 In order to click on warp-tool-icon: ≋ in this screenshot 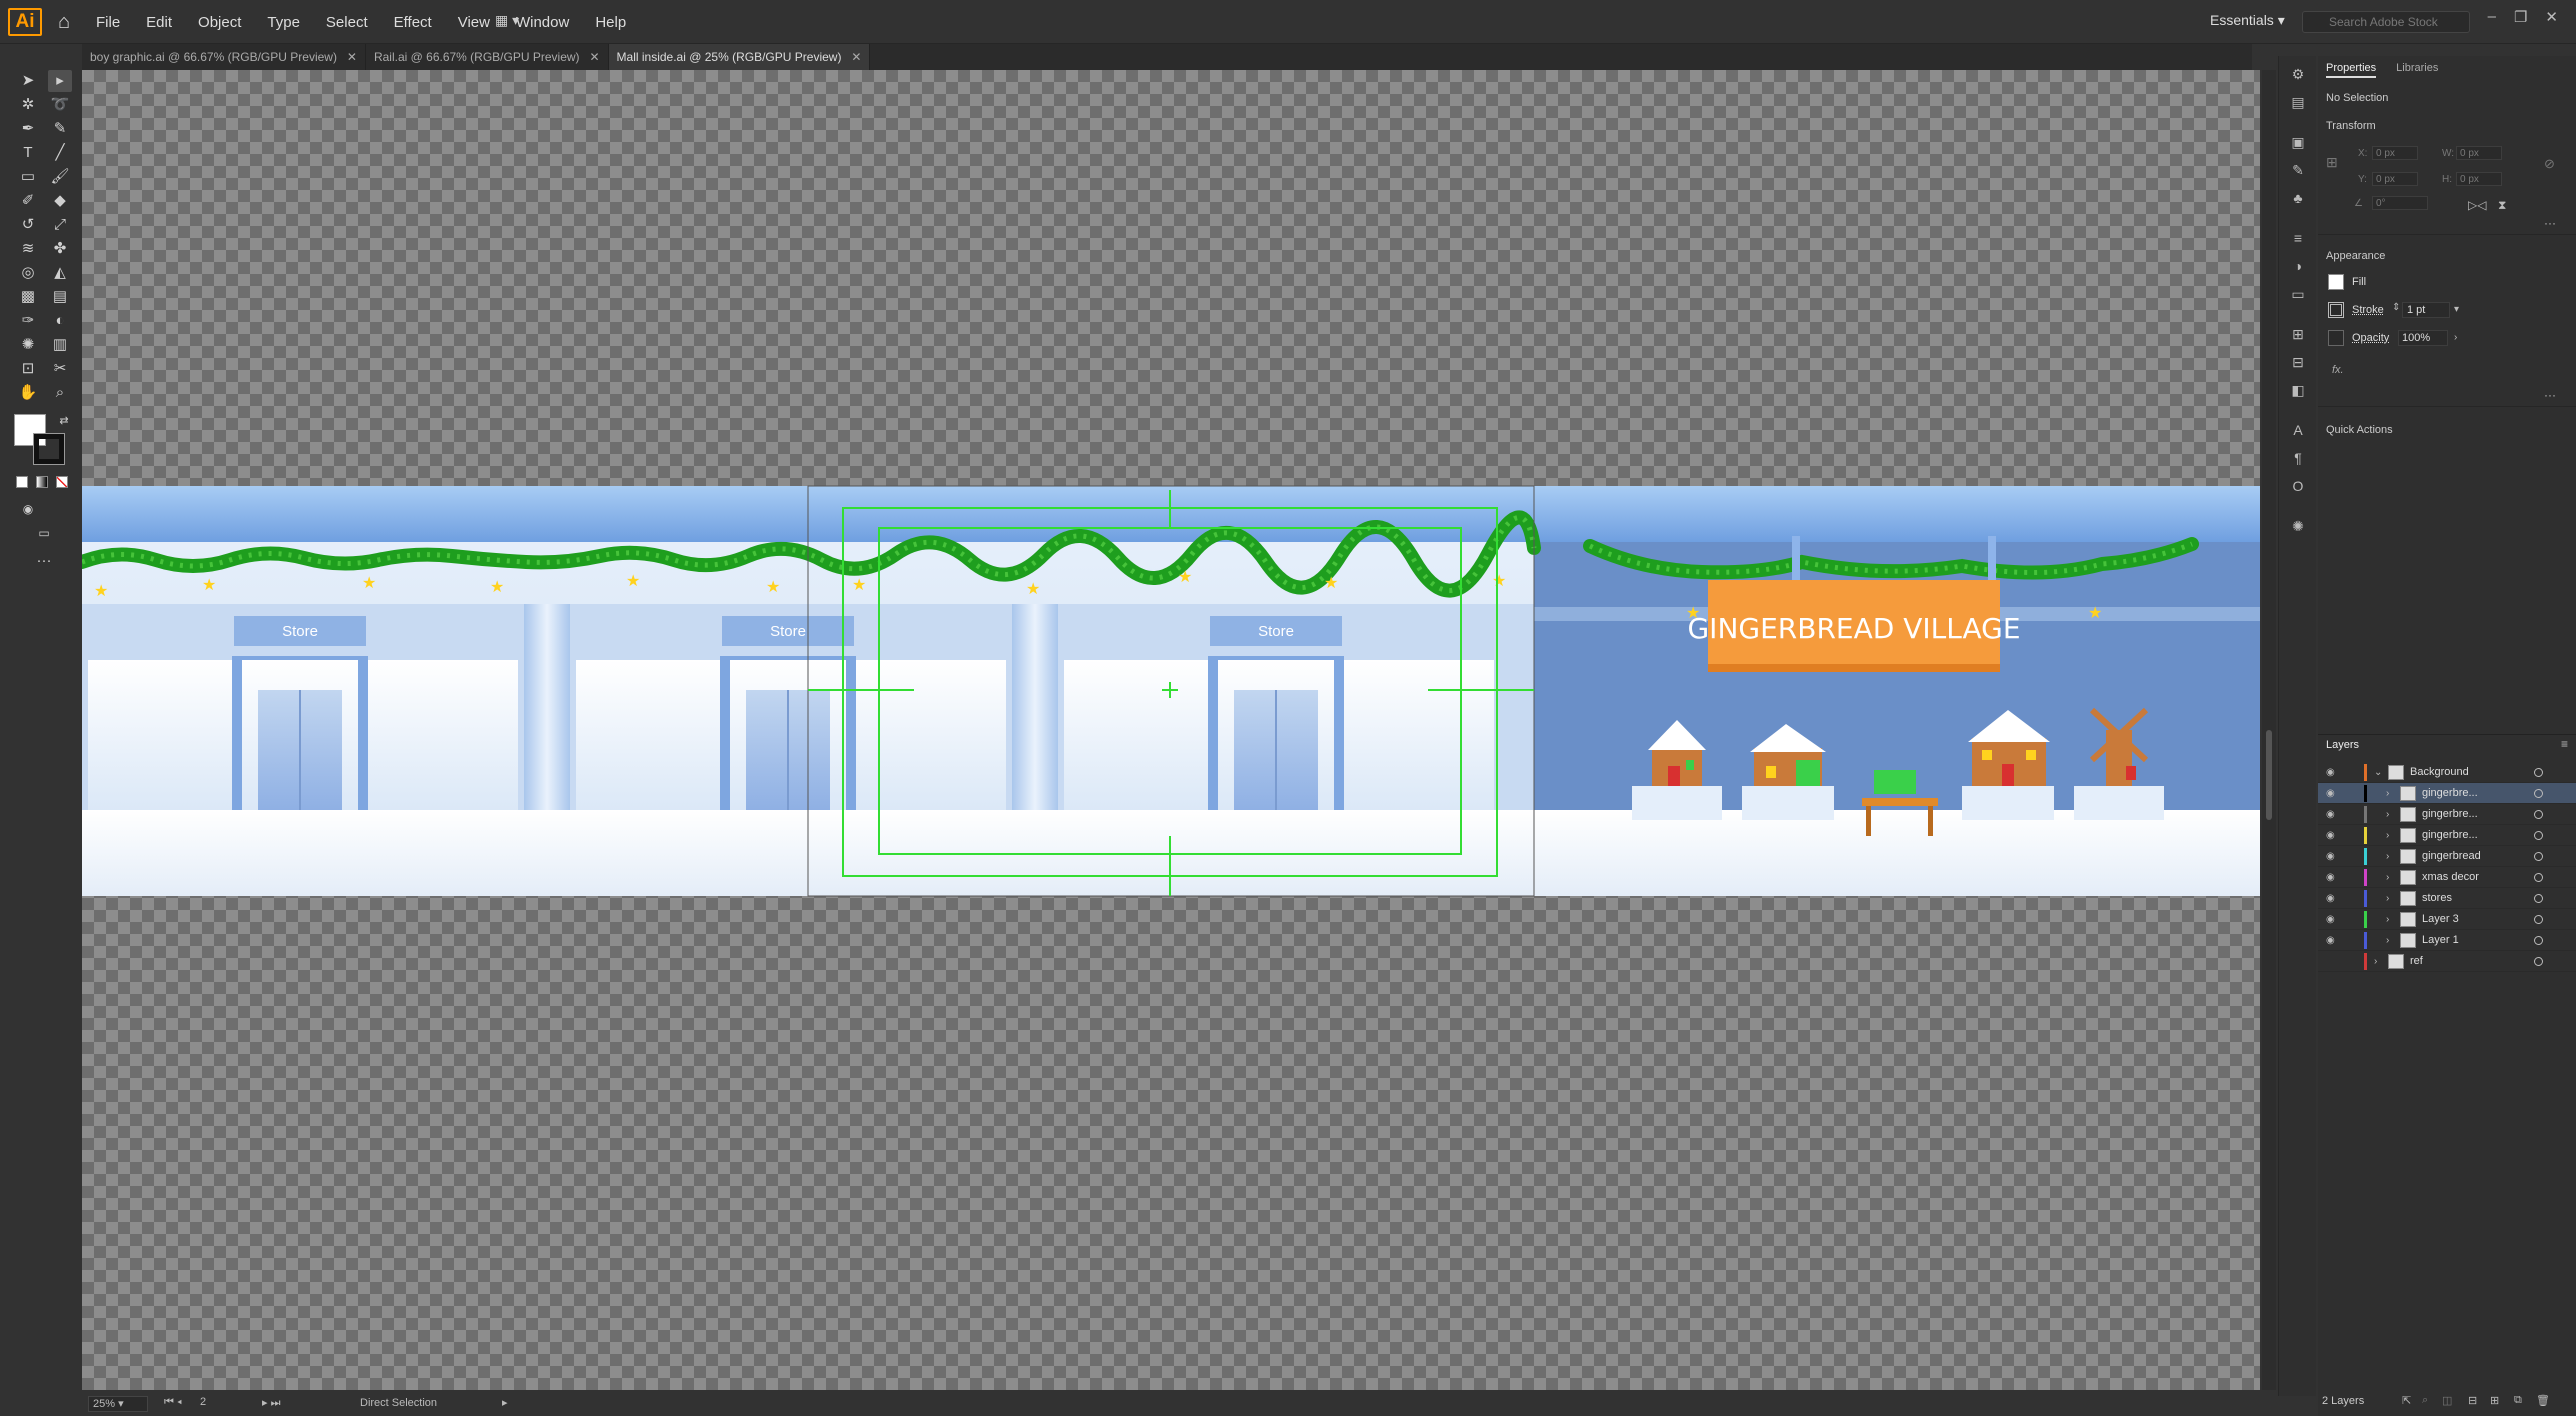, I will do `click(28, 249)`.